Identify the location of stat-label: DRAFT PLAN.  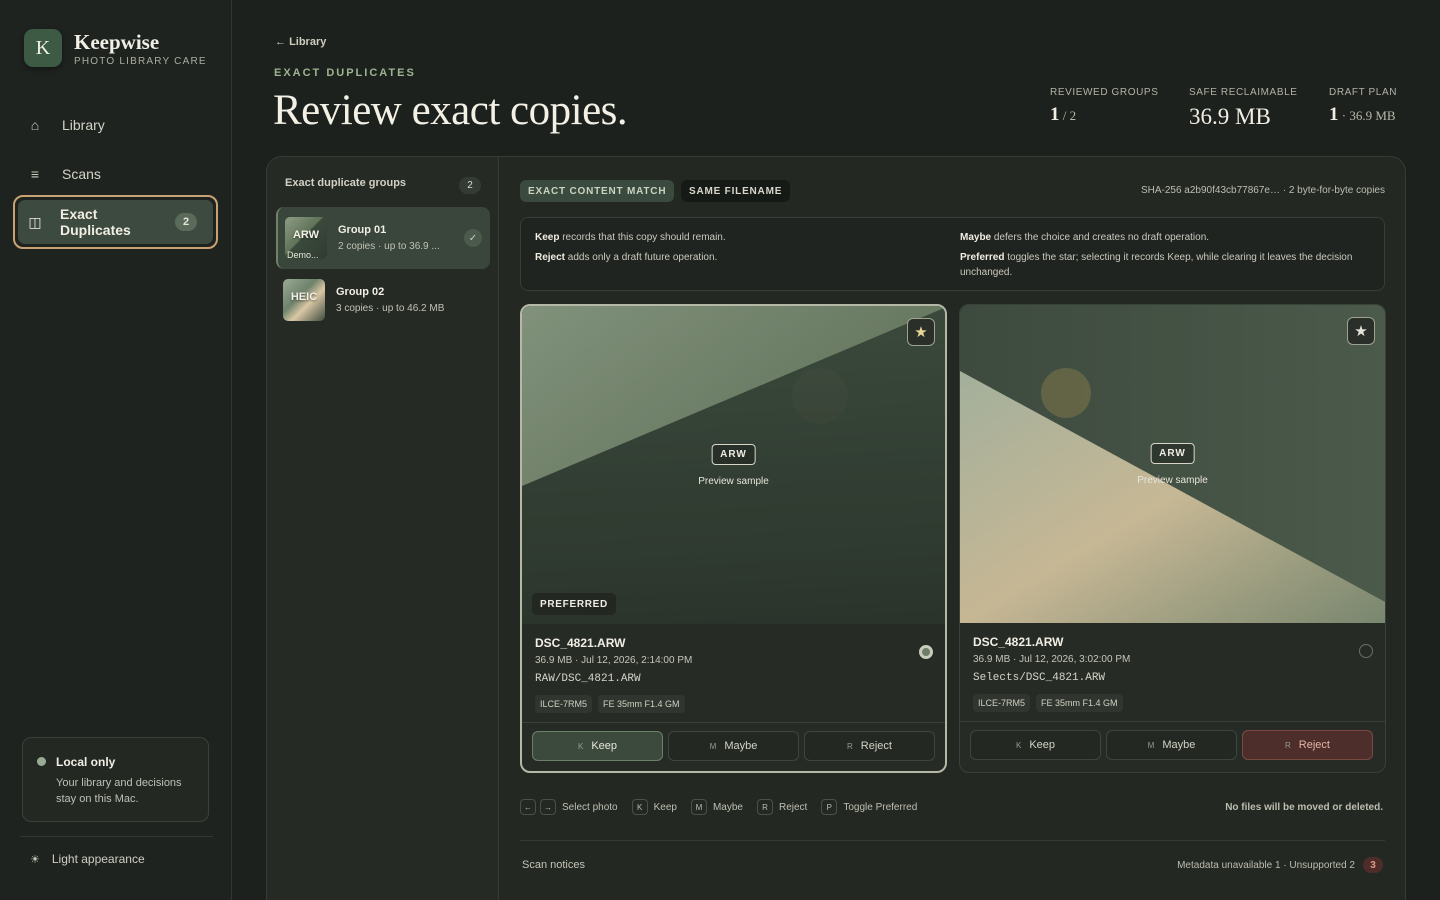
(1363, 92).